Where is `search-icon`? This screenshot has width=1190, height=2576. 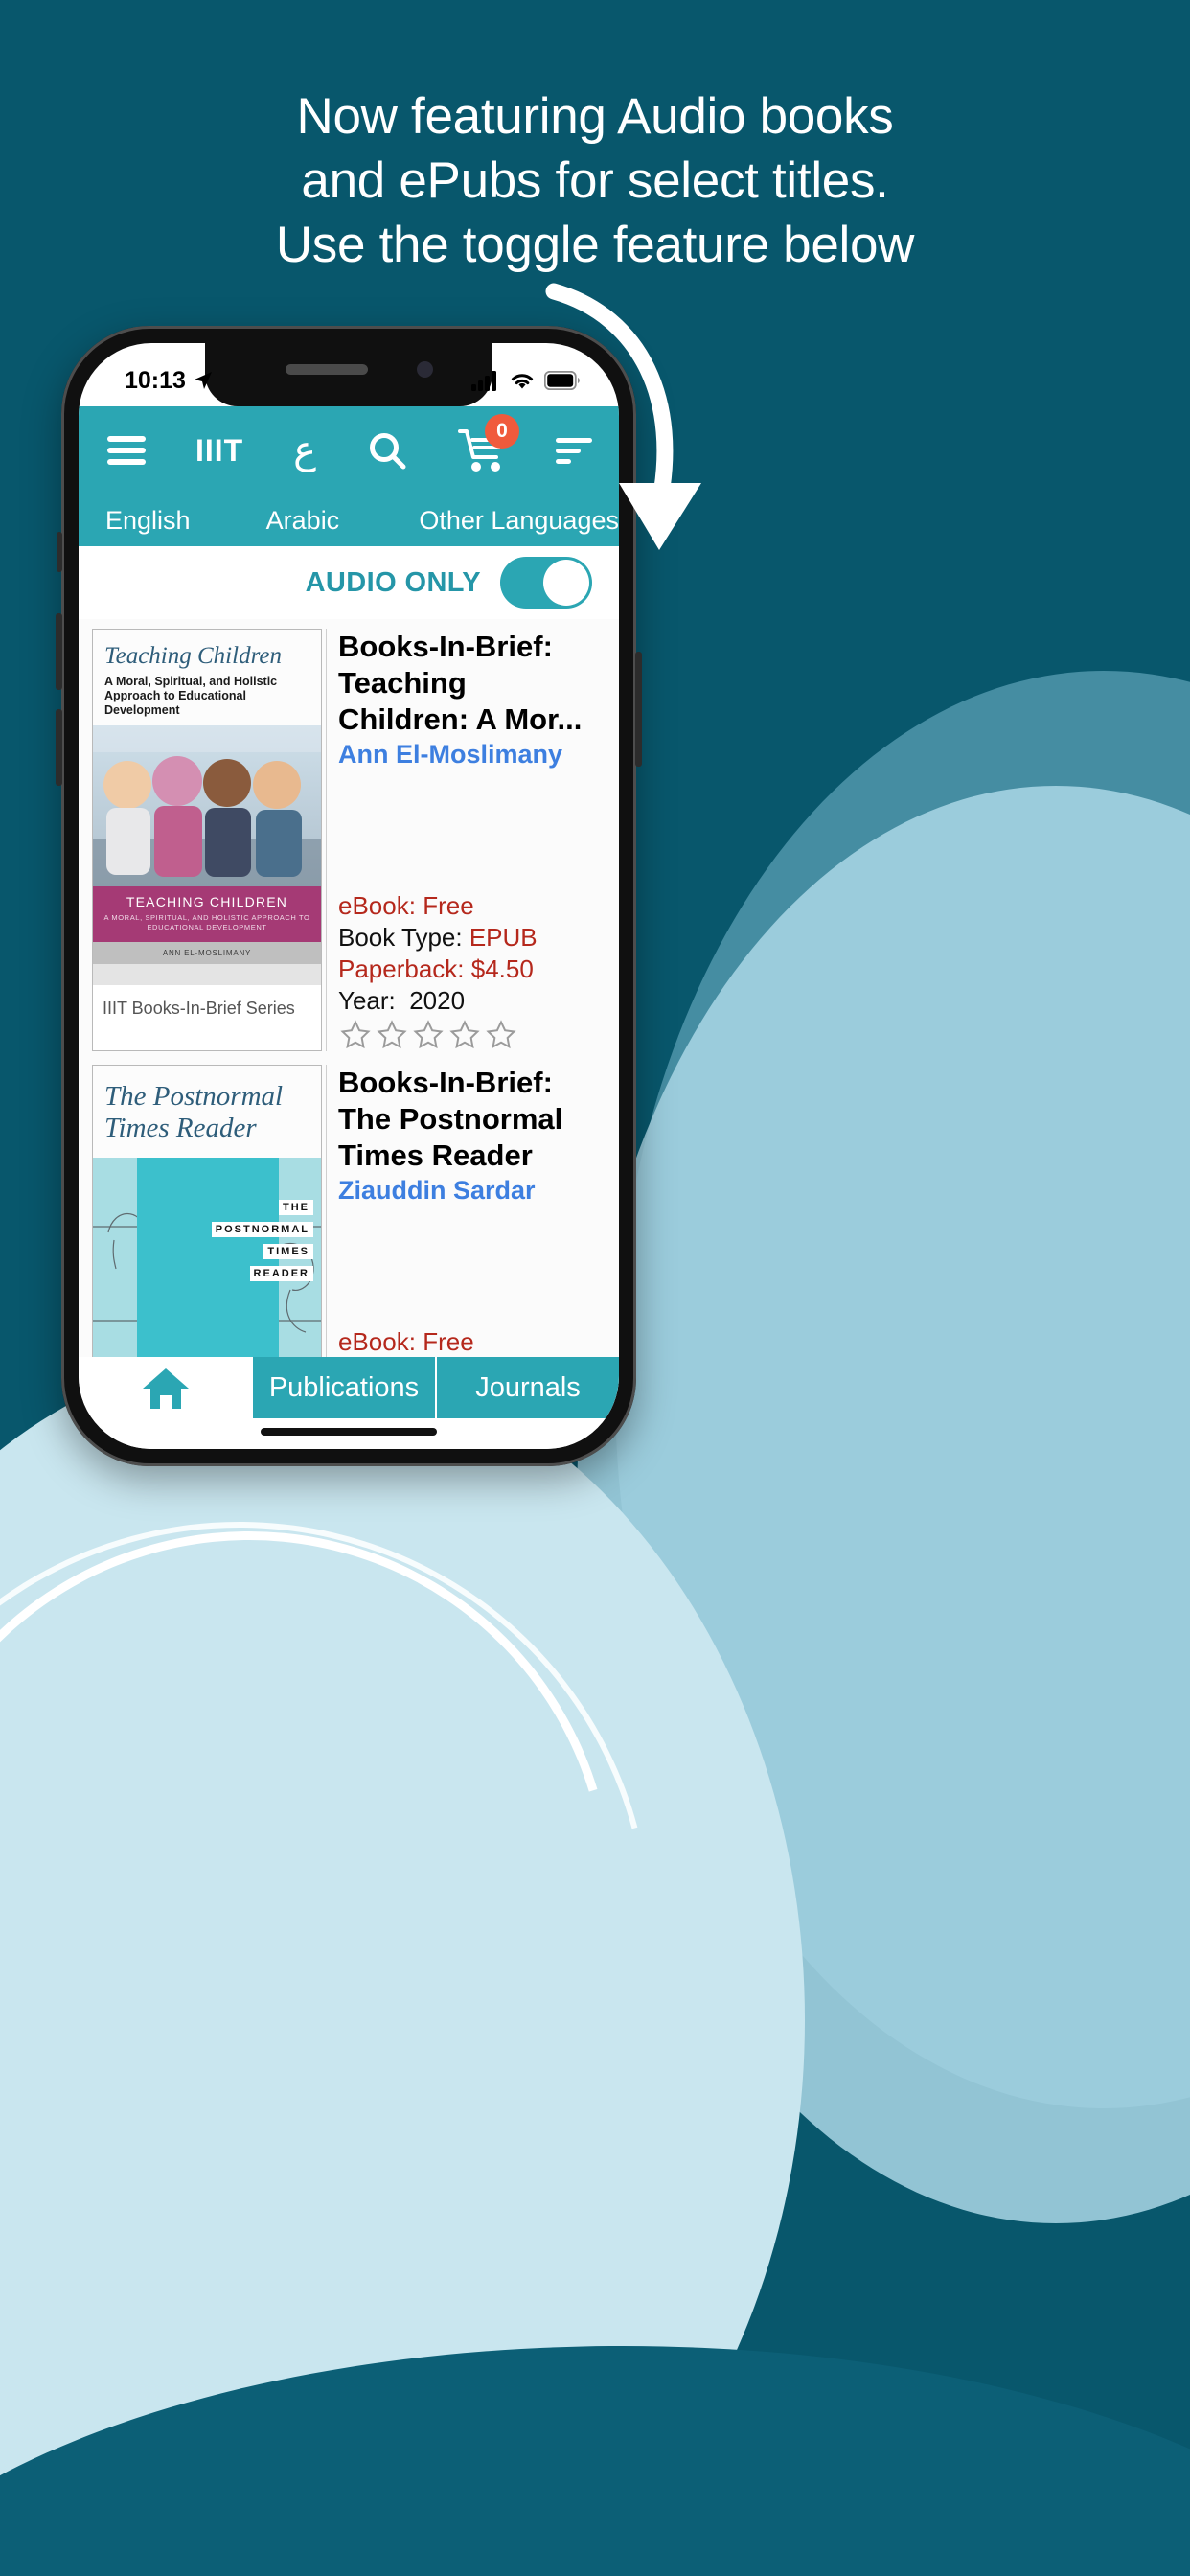
search-icon is located at coordinates (387, 450).